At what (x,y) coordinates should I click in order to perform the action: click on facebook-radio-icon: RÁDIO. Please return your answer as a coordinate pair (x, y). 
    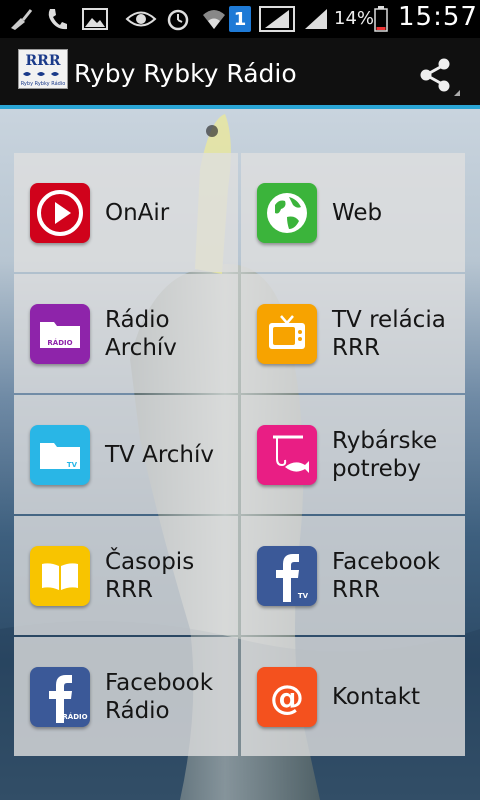
    Looking at the image, I should click on (60, 697).